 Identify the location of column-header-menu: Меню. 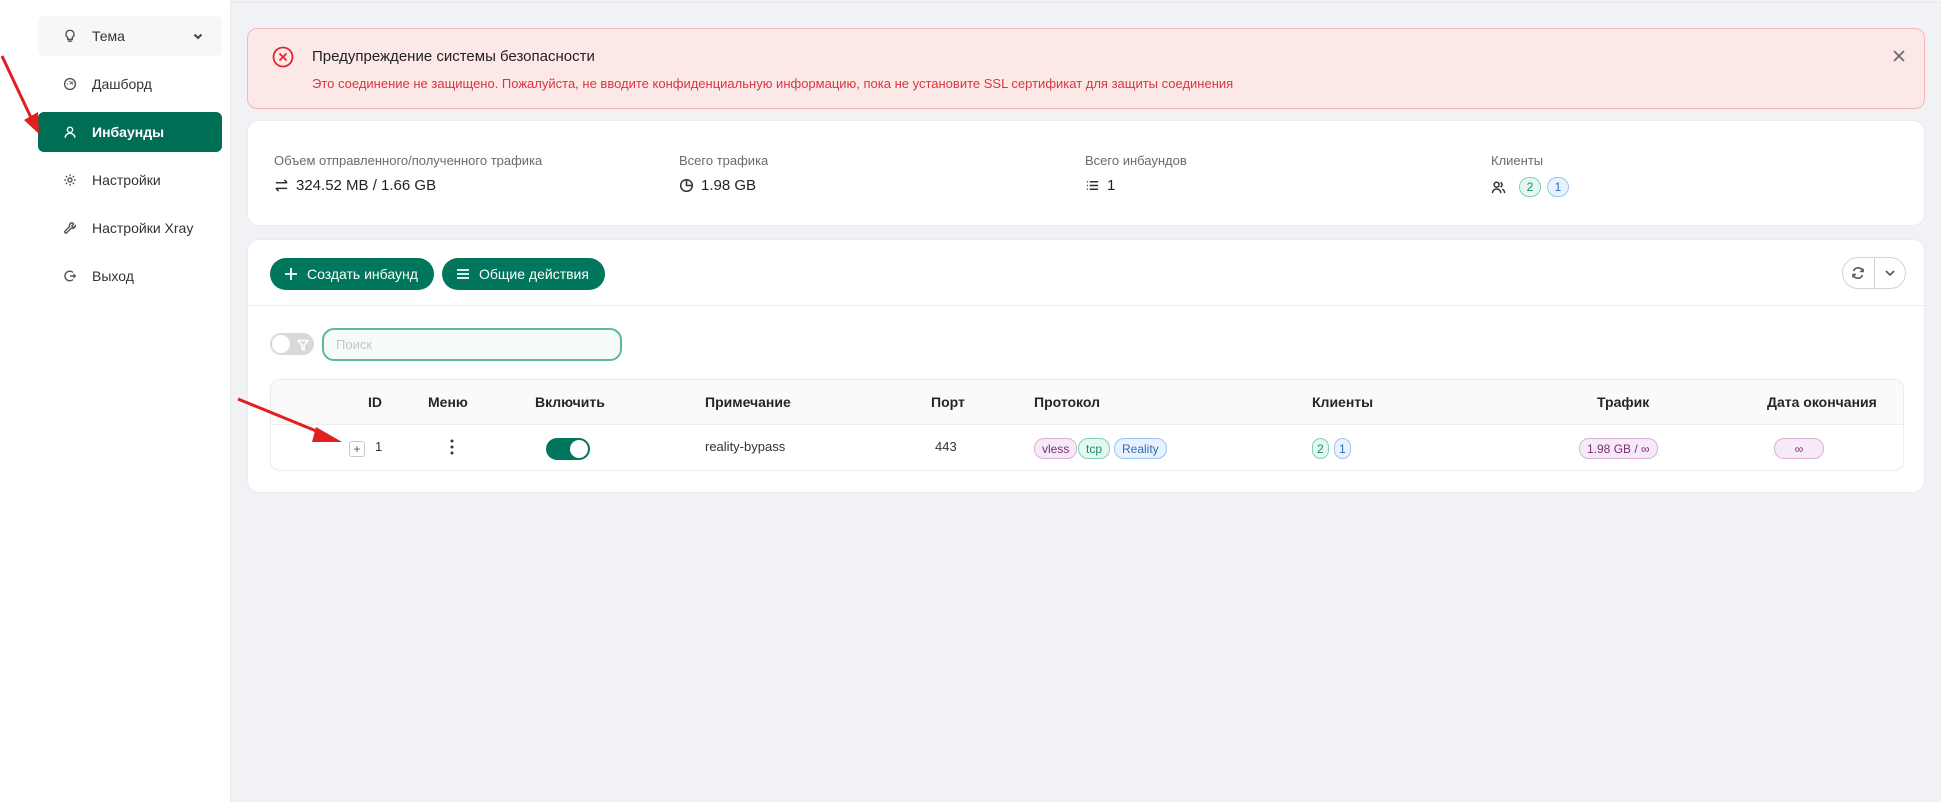
(448, 402).